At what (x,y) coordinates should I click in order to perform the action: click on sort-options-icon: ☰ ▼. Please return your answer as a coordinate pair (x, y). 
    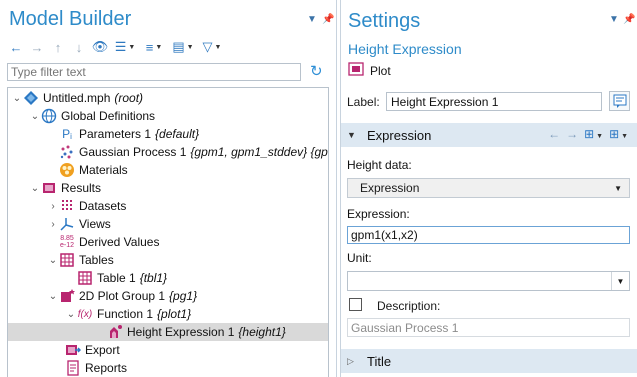
    Looking at the image, I should click on (125, 47).